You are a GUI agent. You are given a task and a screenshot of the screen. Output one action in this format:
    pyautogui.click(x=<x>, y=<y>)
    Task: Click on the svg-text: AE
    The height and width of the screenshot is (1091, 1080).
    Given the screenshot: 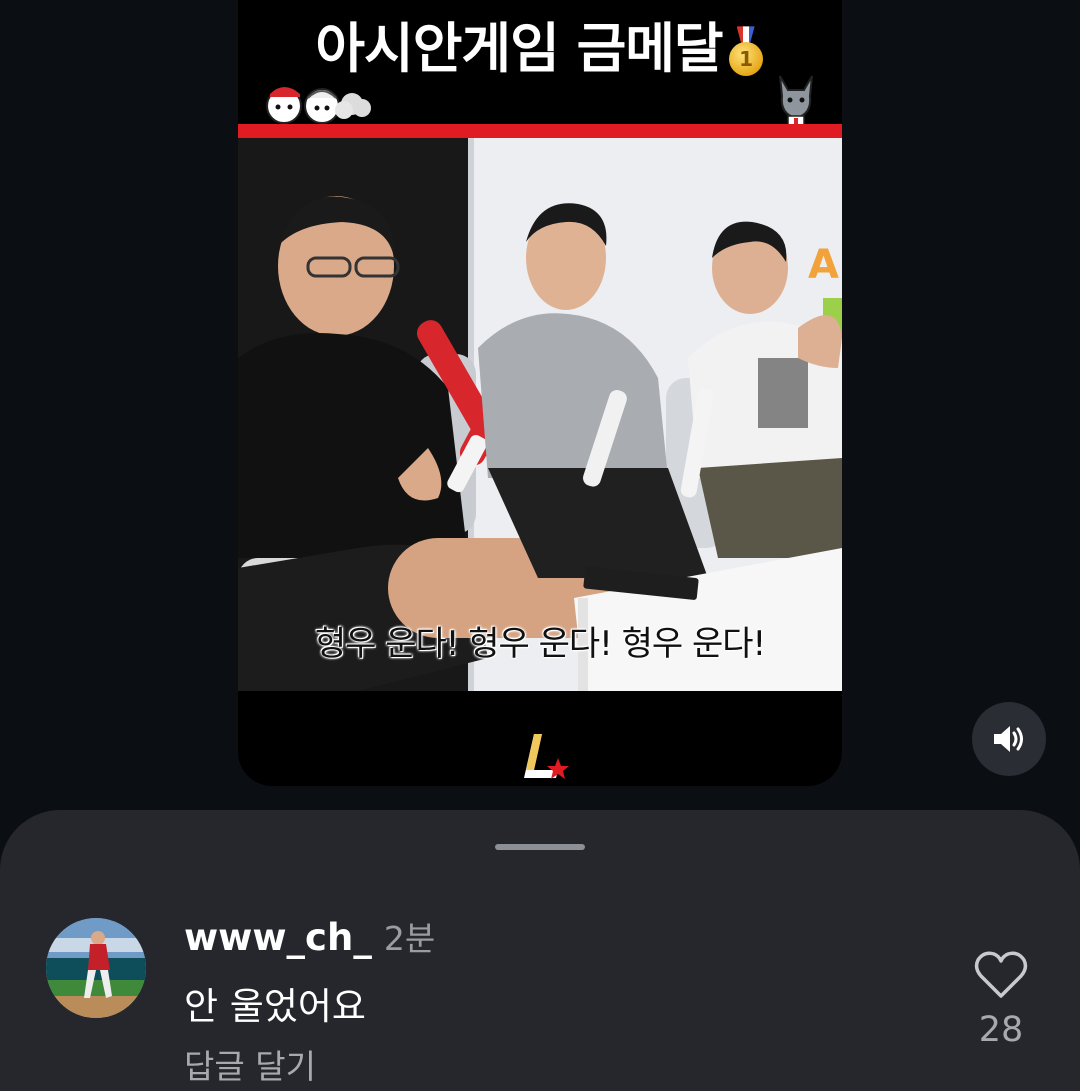 What is the action you would take?
    pyautogui.click(x=825, y=265)
    